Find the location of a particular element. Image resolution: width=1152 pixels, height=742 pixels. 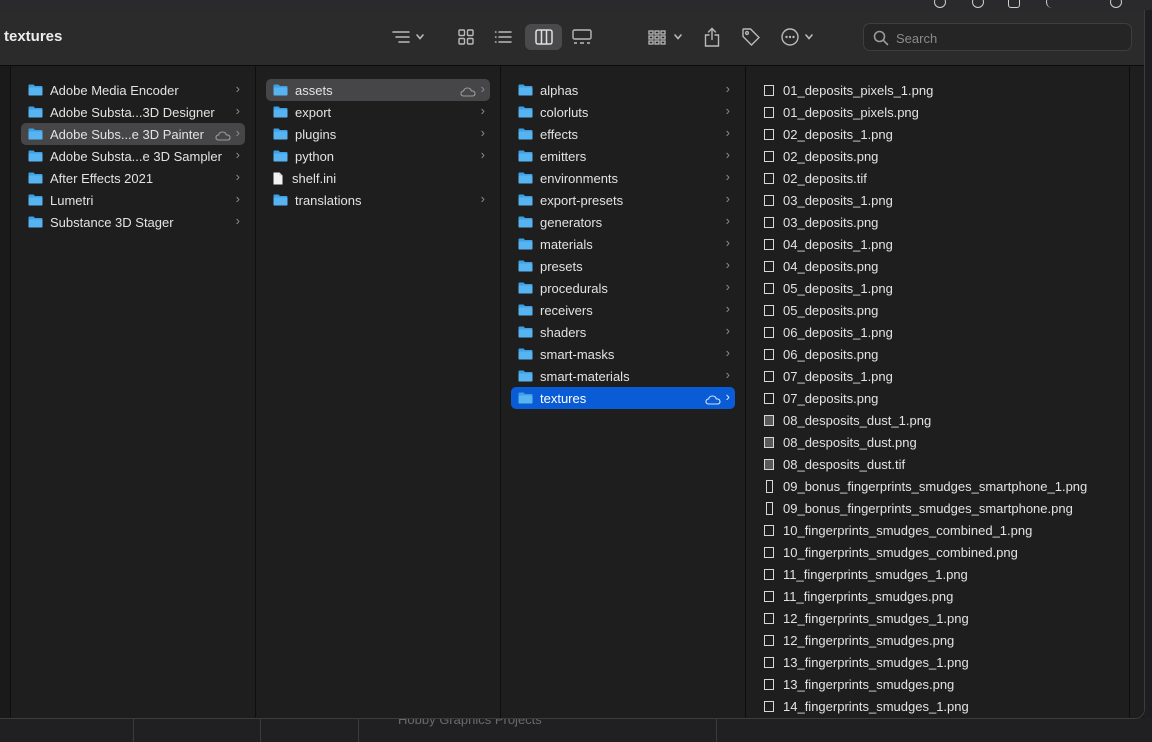

file-item: 01_deposits_pixels_1.png is located at coordinates (937, 90).